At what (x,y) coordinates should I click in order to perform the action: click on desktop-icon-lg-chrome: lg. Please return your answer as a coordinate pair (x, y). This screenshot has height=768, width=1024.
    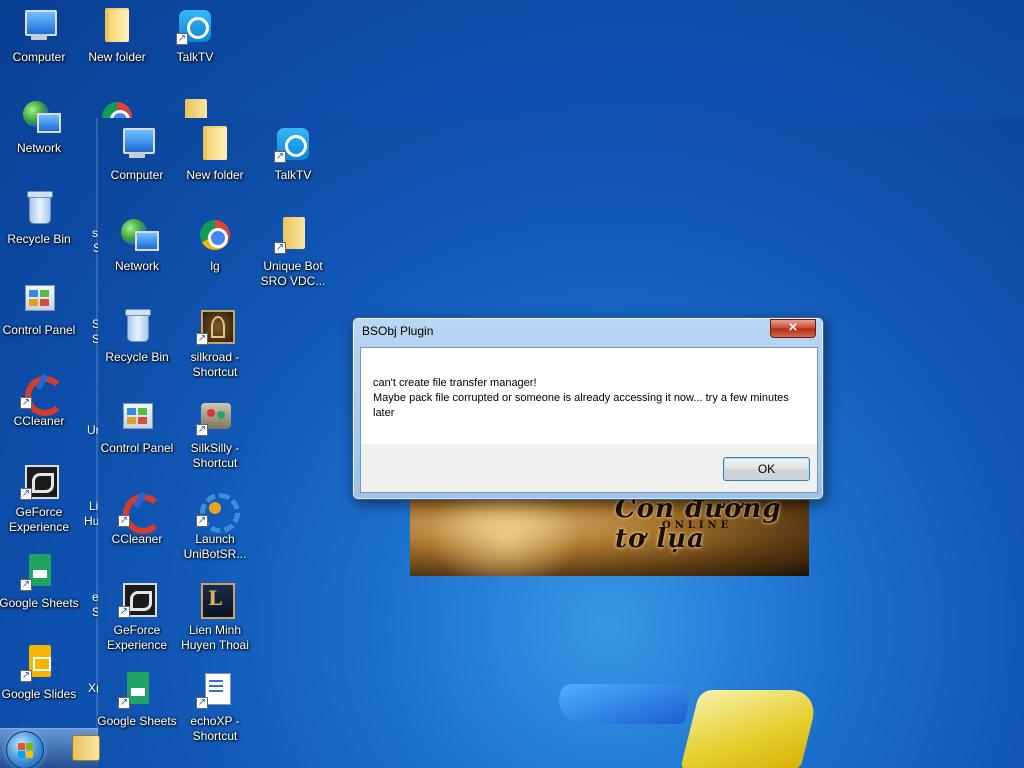
    Looking at the image, I should click on (215, 244).